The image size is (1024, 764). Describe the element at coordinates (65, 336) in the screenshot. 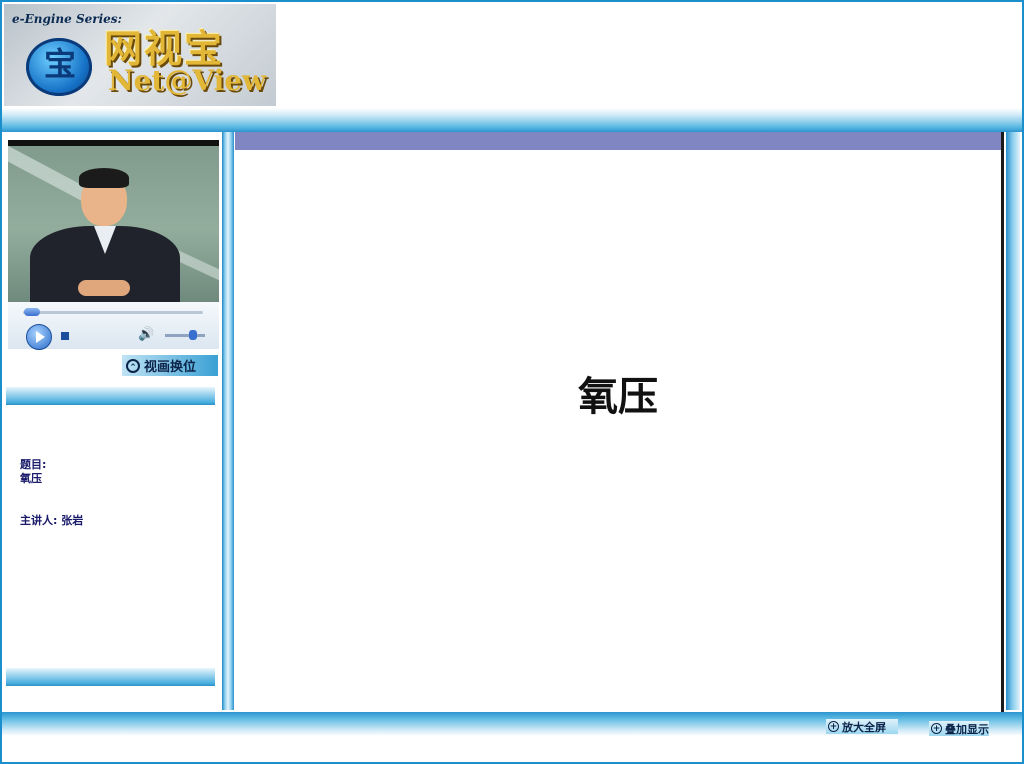

I see `stop-icon` at that location.